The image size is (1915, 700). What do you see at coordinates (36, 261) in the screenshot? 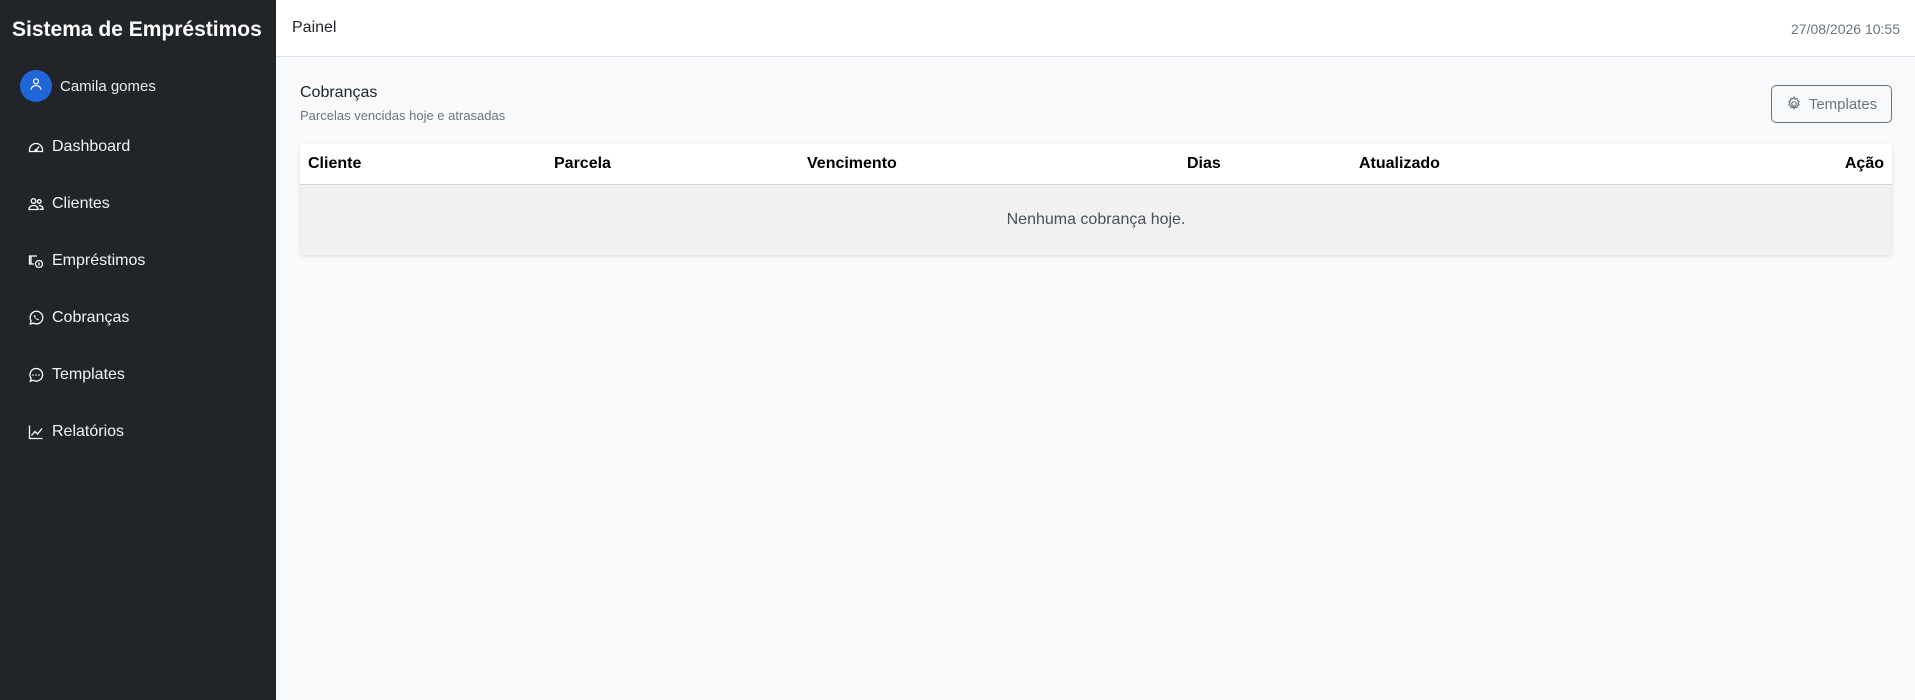
I see `cash-coin-icon` at bounding box center [36, 261].